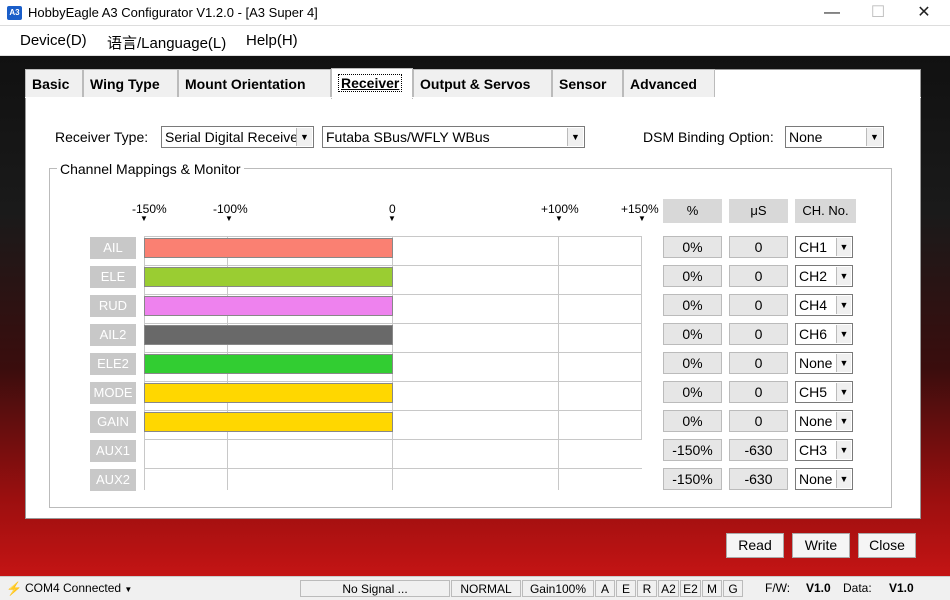  Describe the element at coordinates (558, 588) in the screenshot. I see `gain-status: Gain100%` at that location.